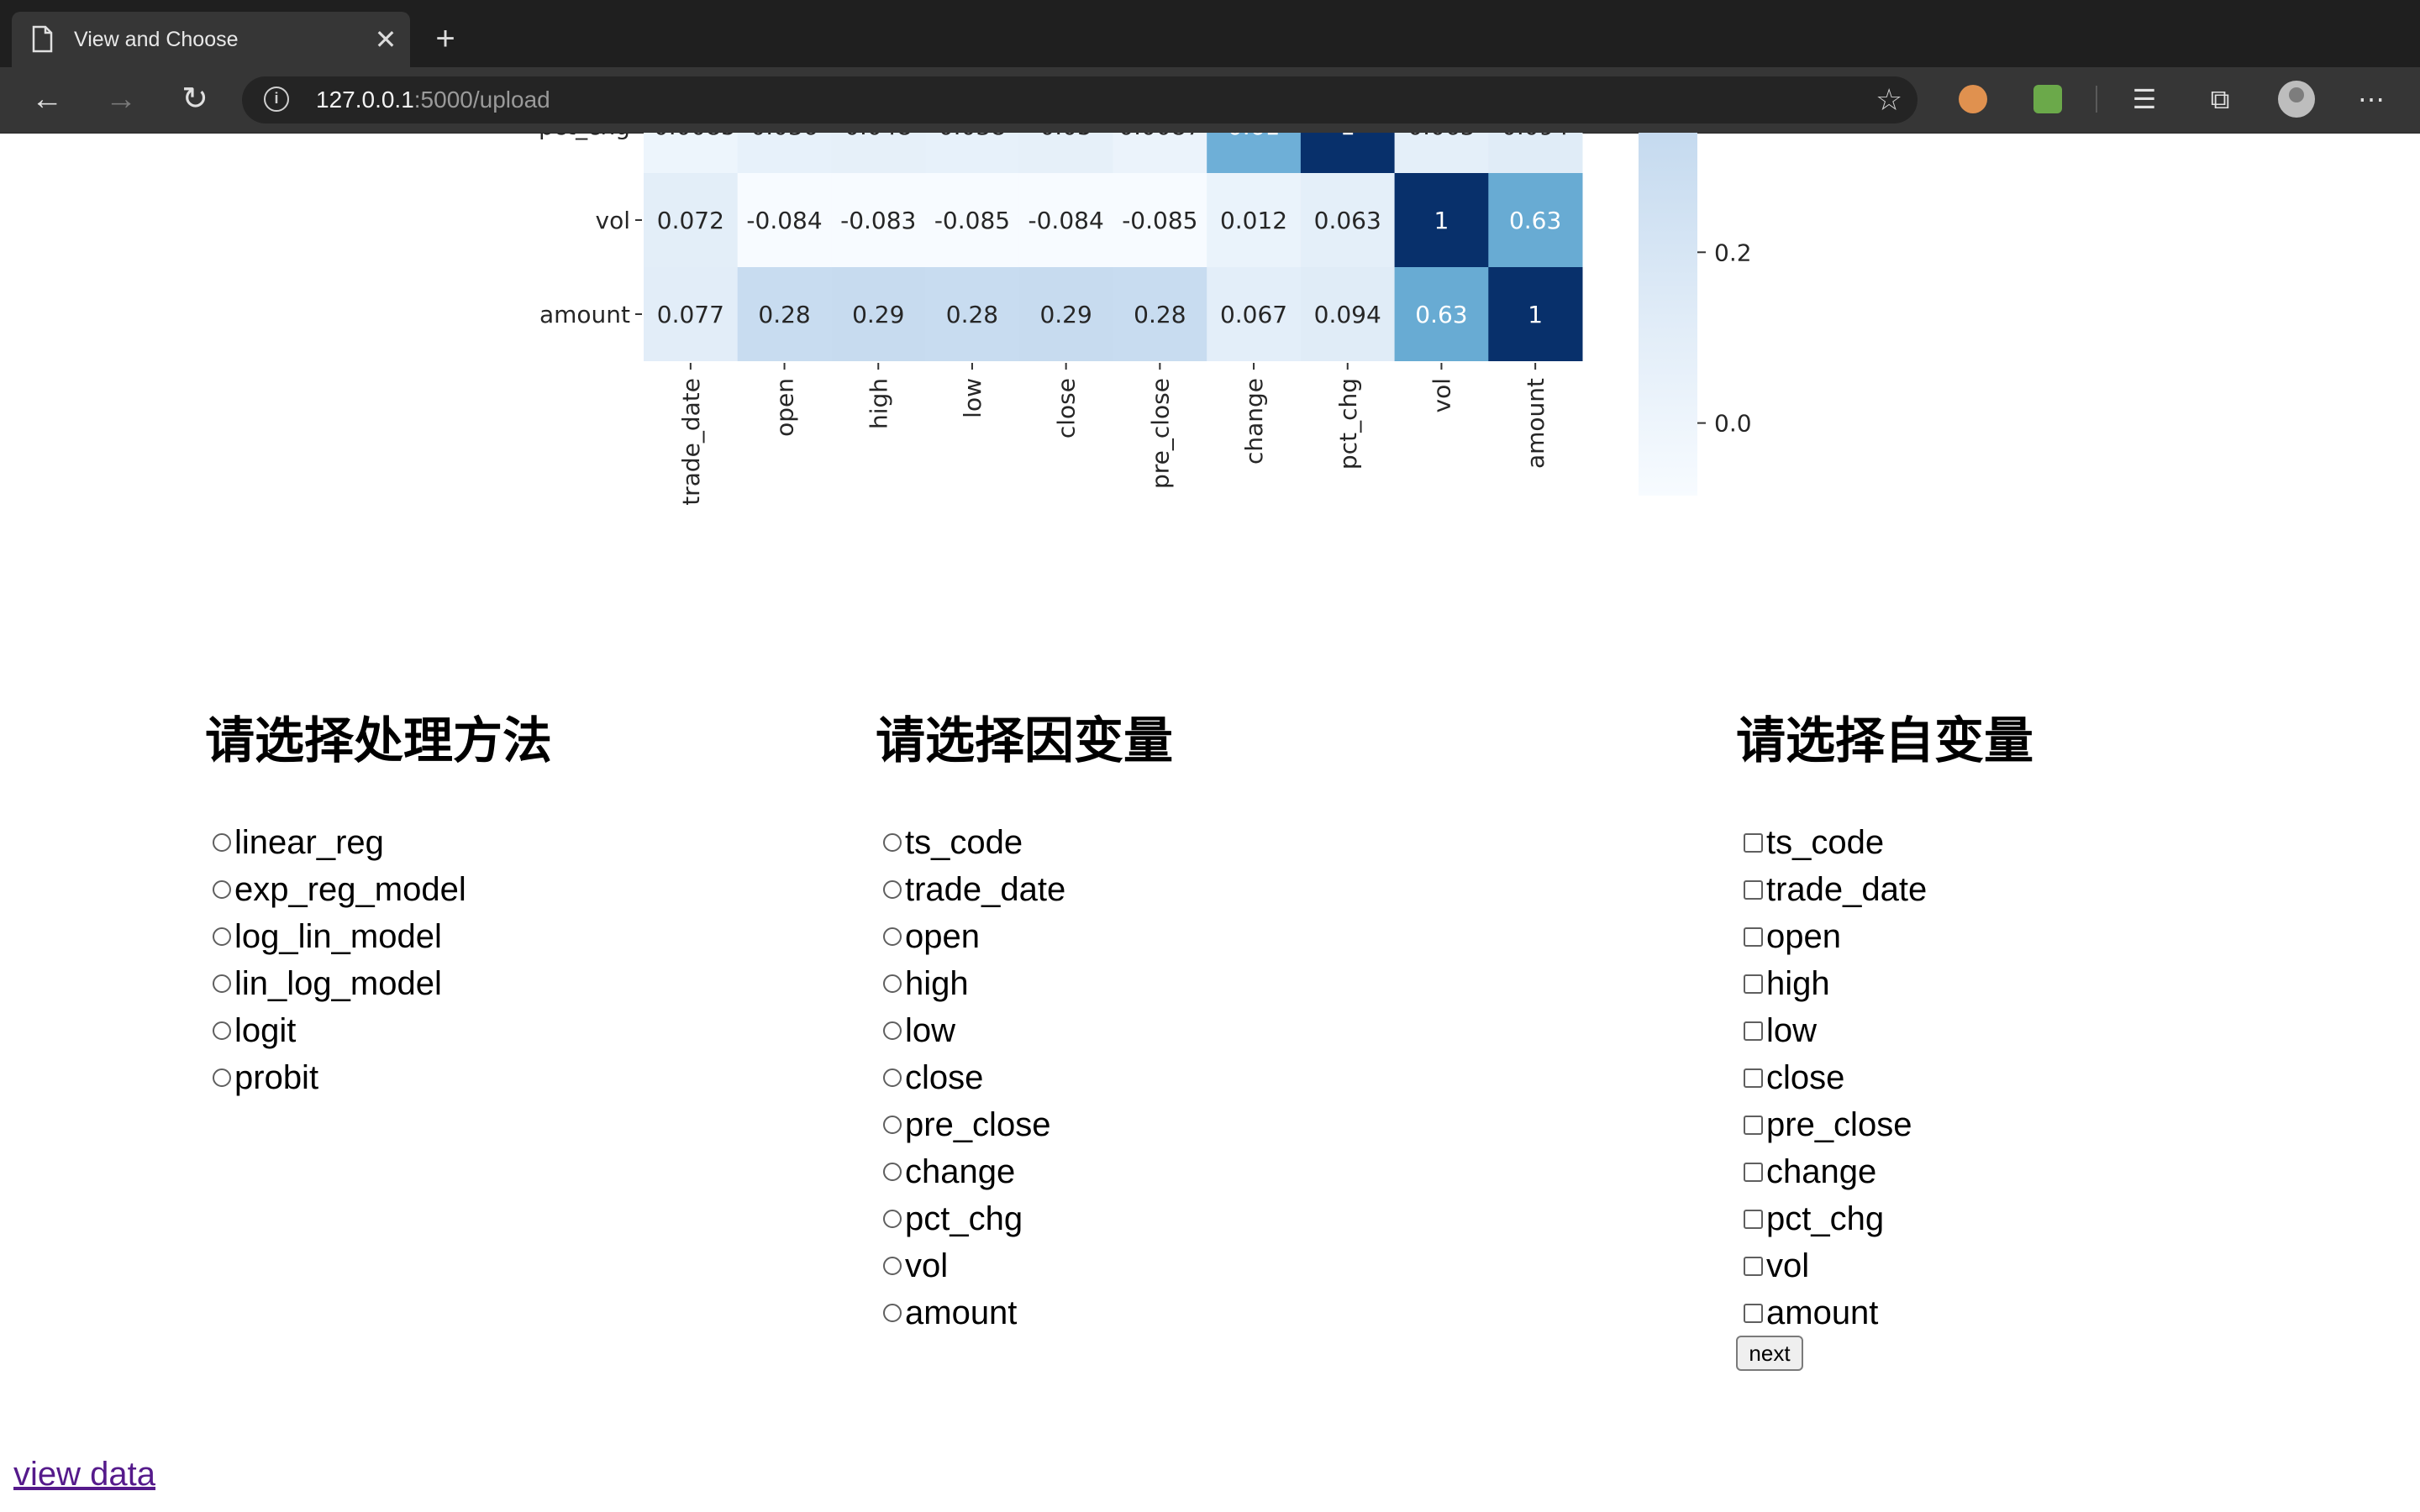 The height and width of the screenshot is (1512, 2420). Describe the element at coordinates (1347, 136) in the screenshot. I see `heatmap-cell-value: 1` at that location.